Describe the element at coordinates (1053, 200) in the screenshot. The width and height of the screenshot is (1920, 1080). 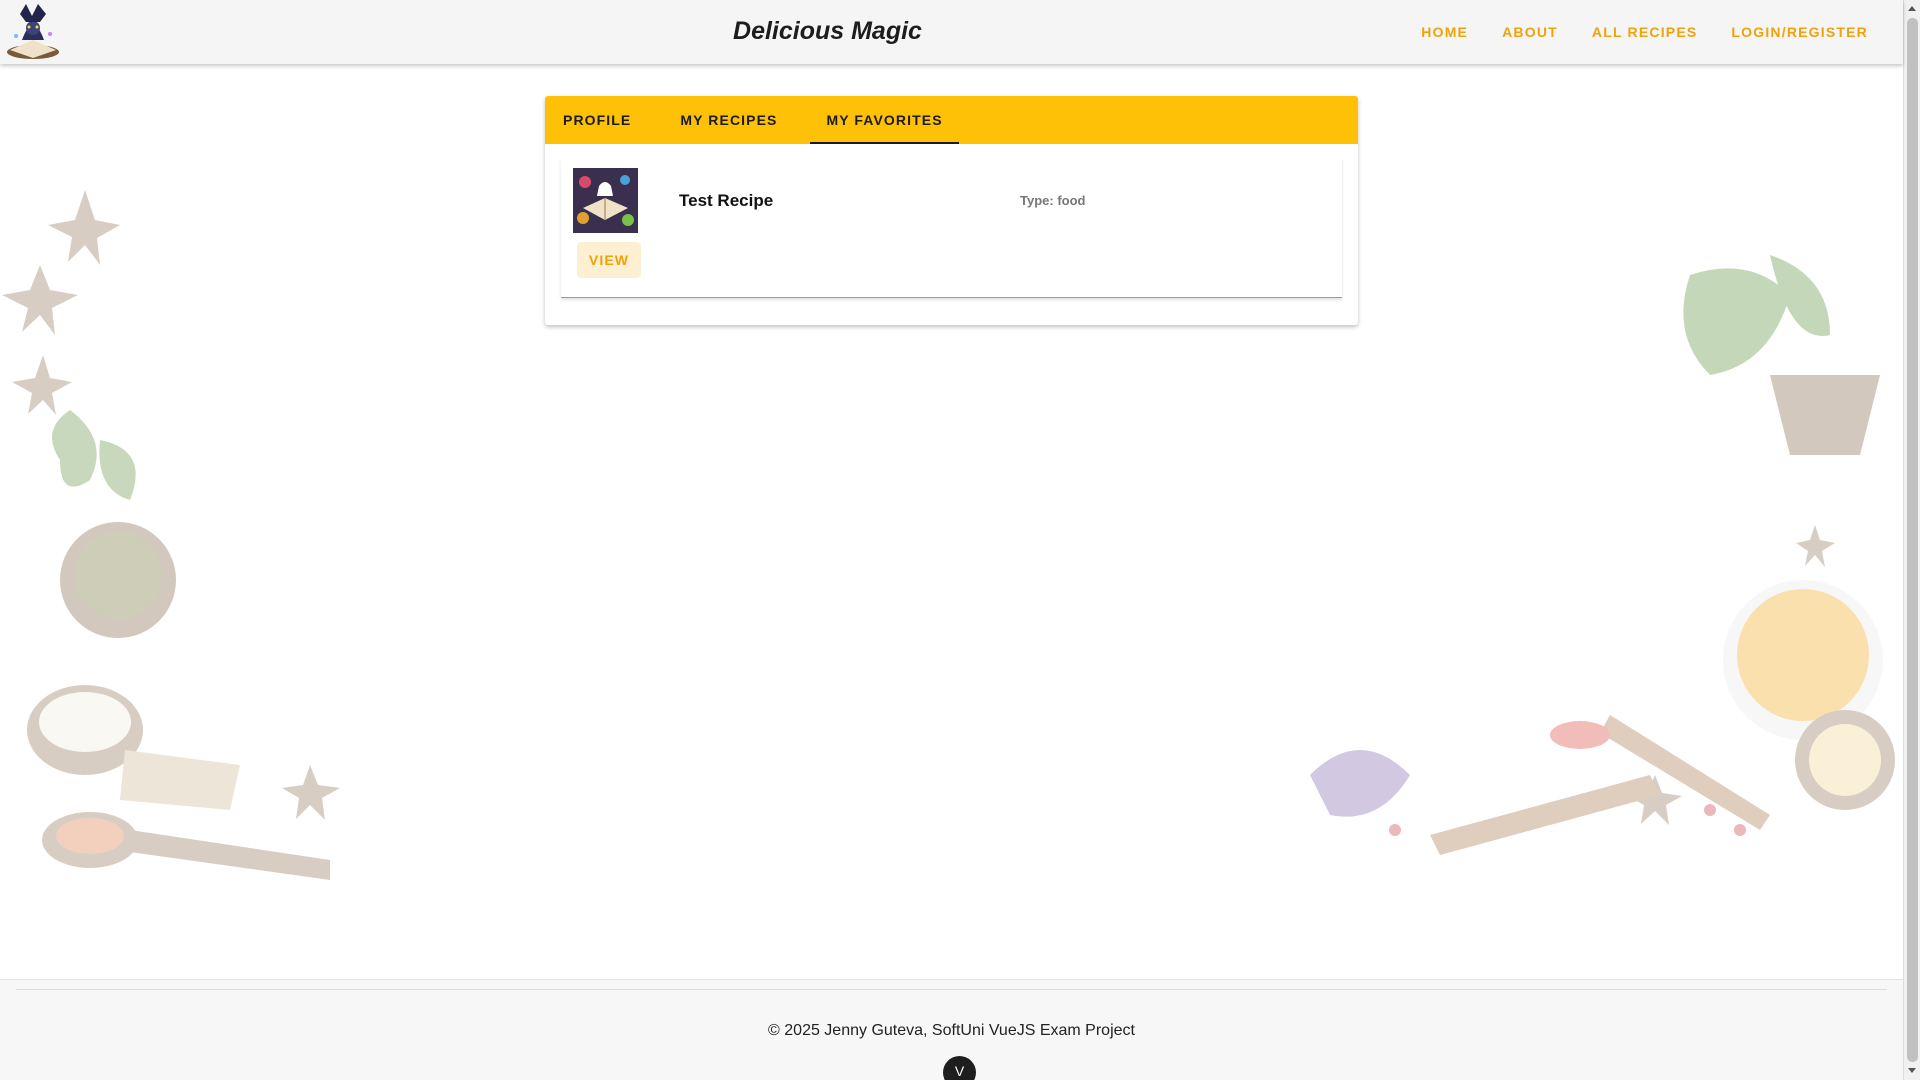
I see `recipe-type: Type: food` at that location.